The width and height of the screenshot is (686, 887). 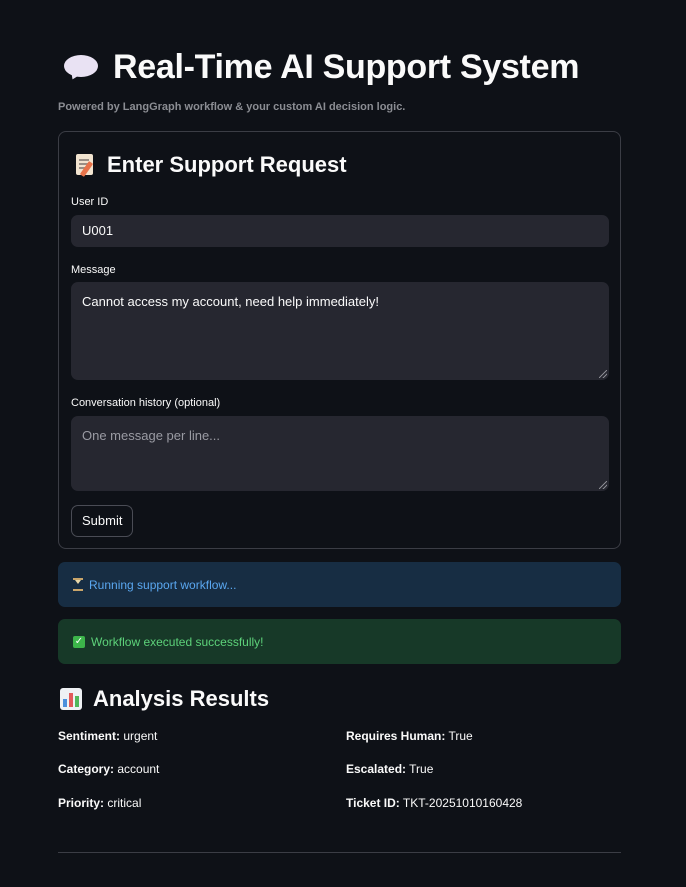 I want to click on result-category: Category: account, so click(x=108, y=769).